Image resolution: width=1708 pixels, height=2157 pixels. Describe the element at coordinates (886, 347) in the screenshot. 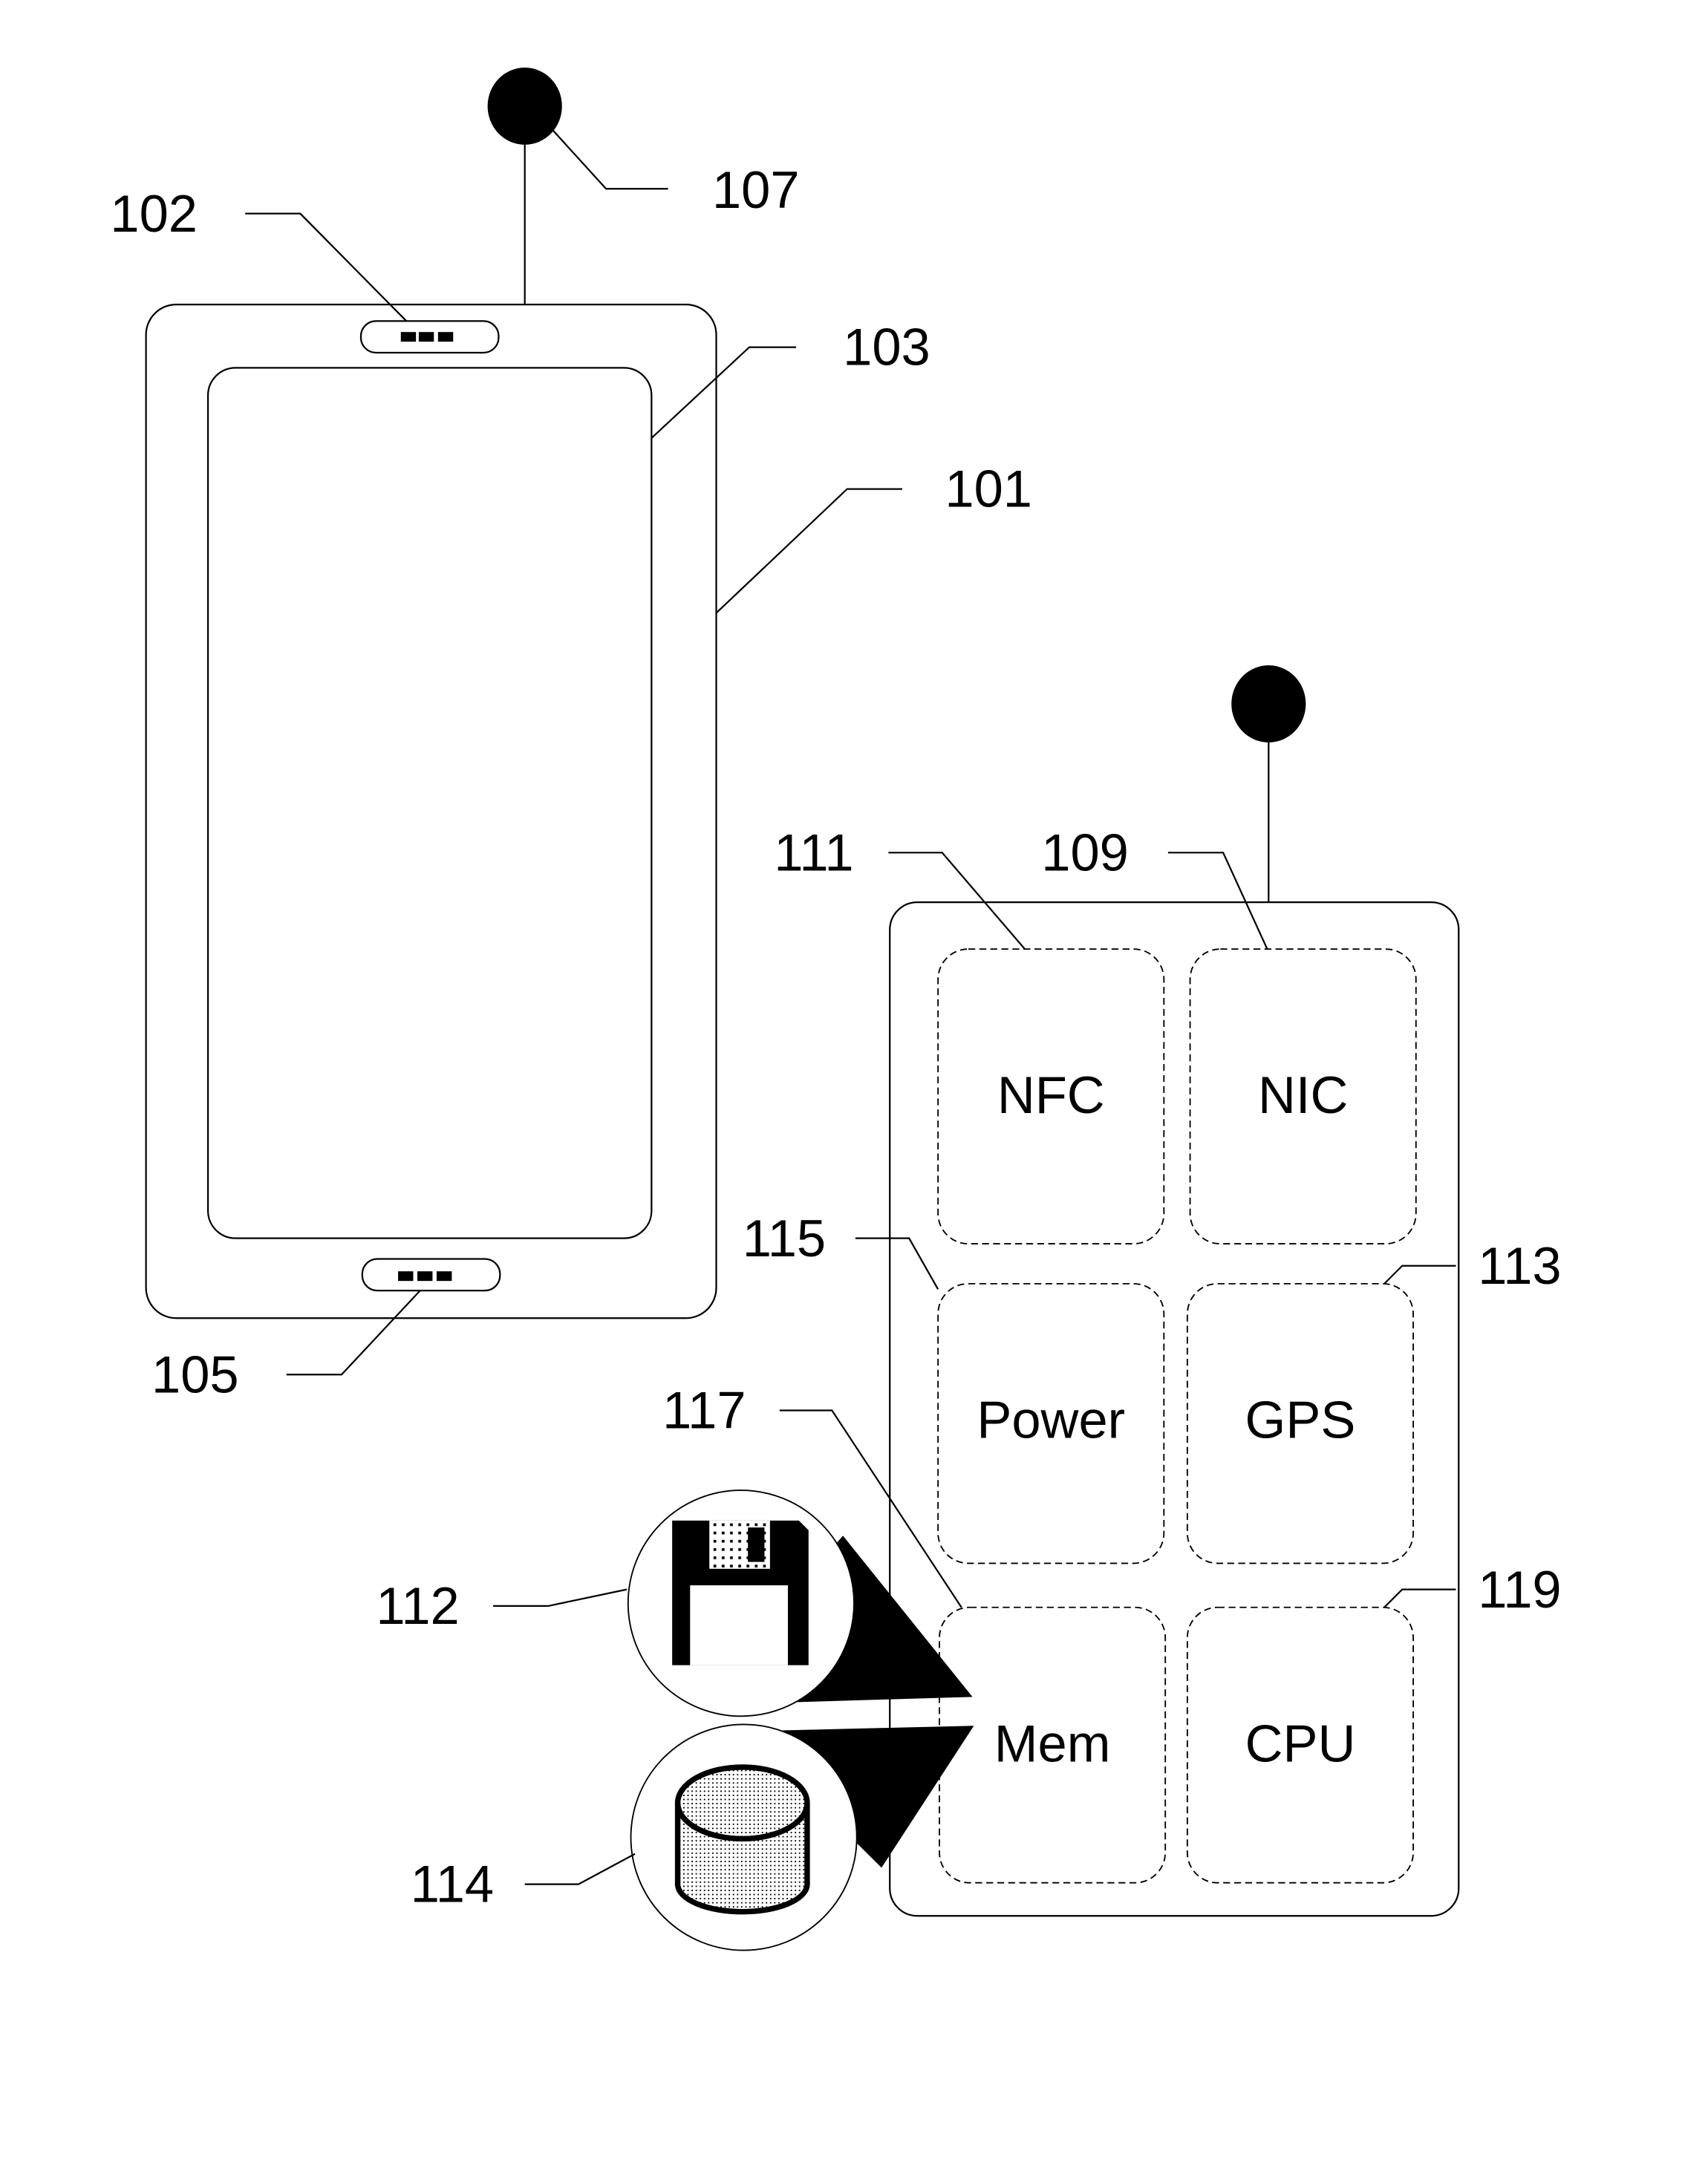

I see `ref-label-103: 103` at that location.